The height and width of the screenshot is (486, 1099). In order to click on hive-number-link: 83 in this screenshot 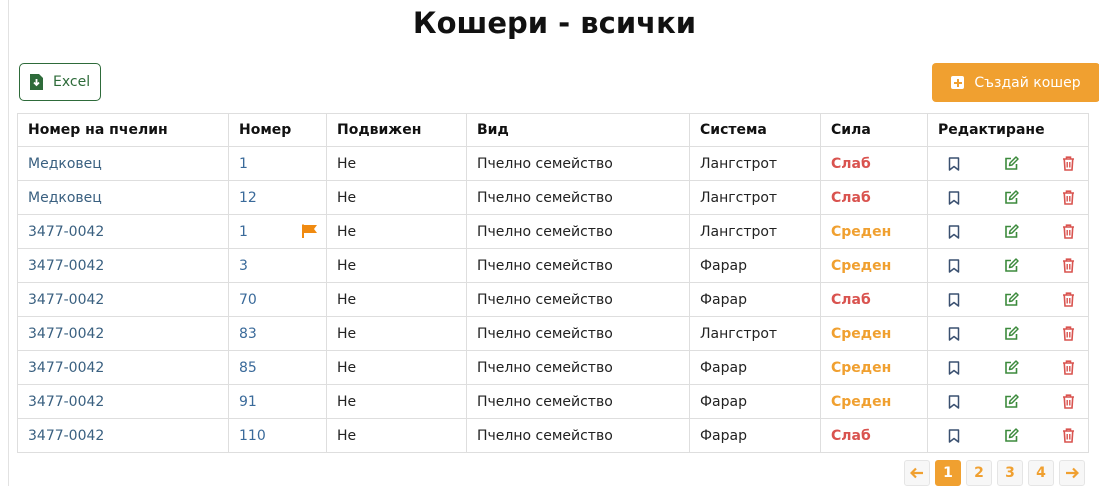, I will do `click(248, 334)`.